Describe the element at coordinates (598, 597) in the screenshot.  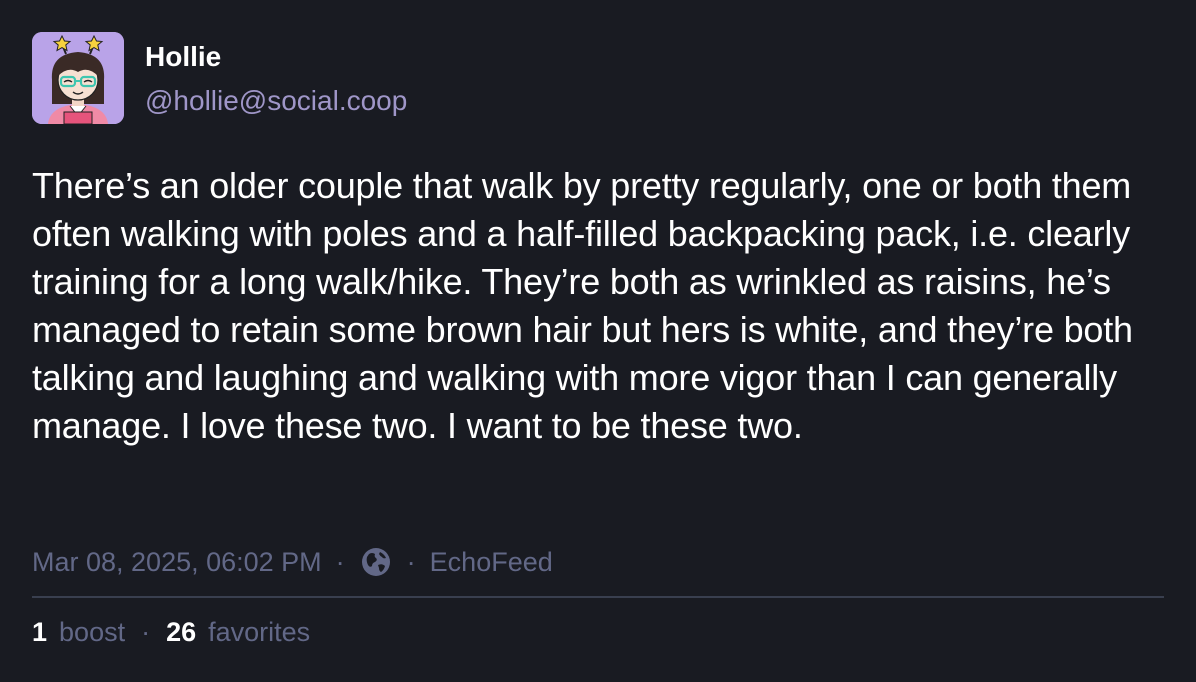
I see `divider` at that location.